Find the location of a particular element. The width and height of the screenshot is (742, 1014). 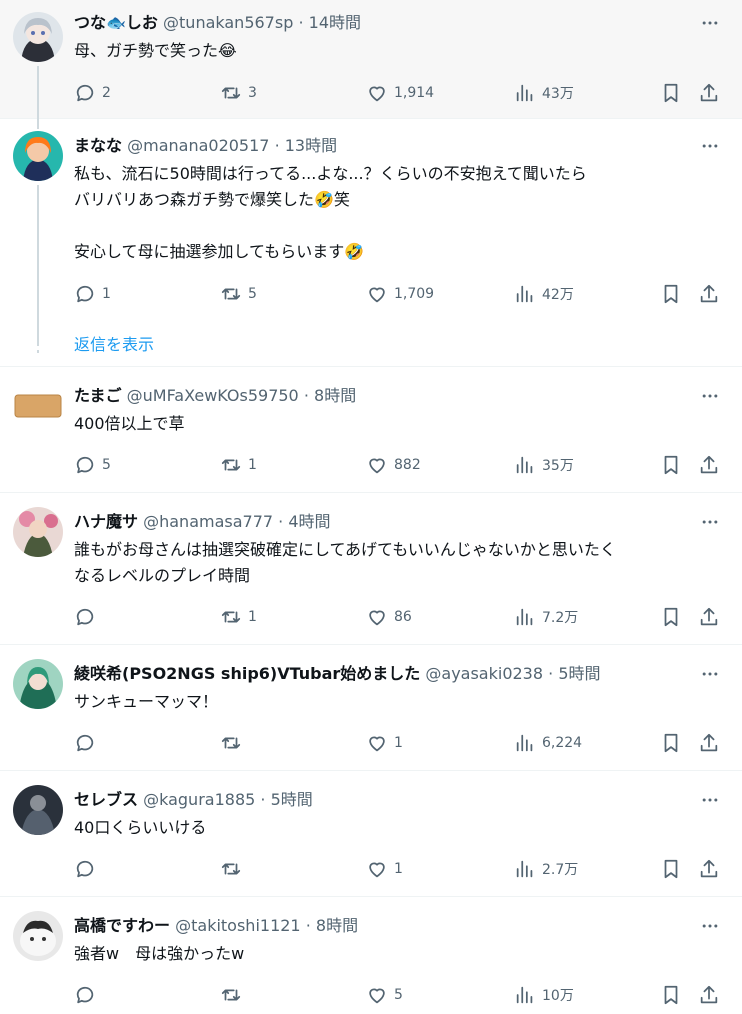

timestamp: 4時間 is located at coordinates (309, 521).